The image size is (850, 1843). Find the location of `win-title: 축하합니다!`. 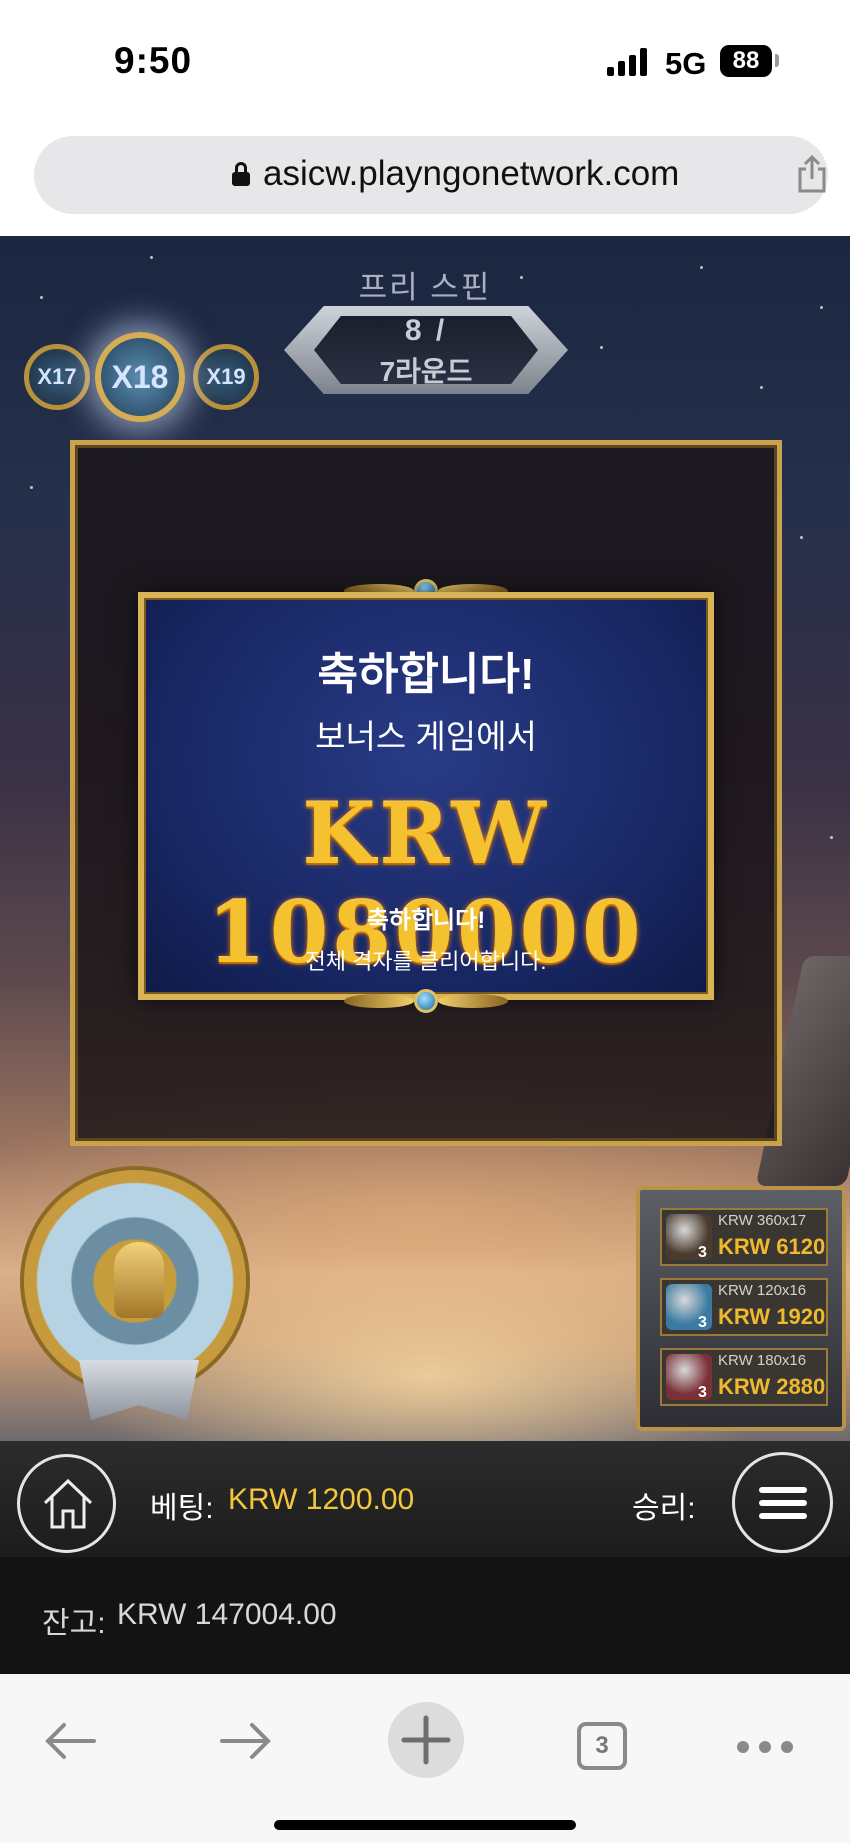

win-title: 축하합니다! is located at coordinates (426, 674).